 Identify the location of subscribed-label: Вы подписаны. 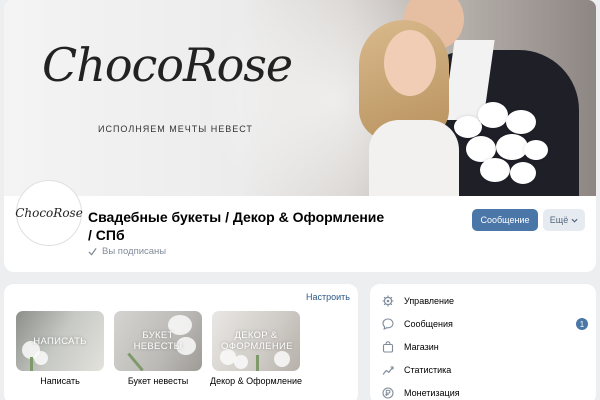
(134, 251).